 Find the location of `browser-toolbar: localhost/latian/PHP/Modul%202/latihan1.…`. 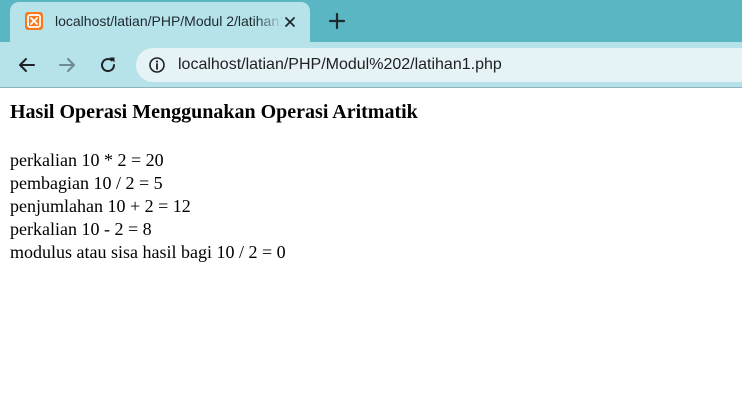

browser-toolbar: localhost/latian/PHP/Modul%202/latihan1.… is located at coordinates (371, 65).